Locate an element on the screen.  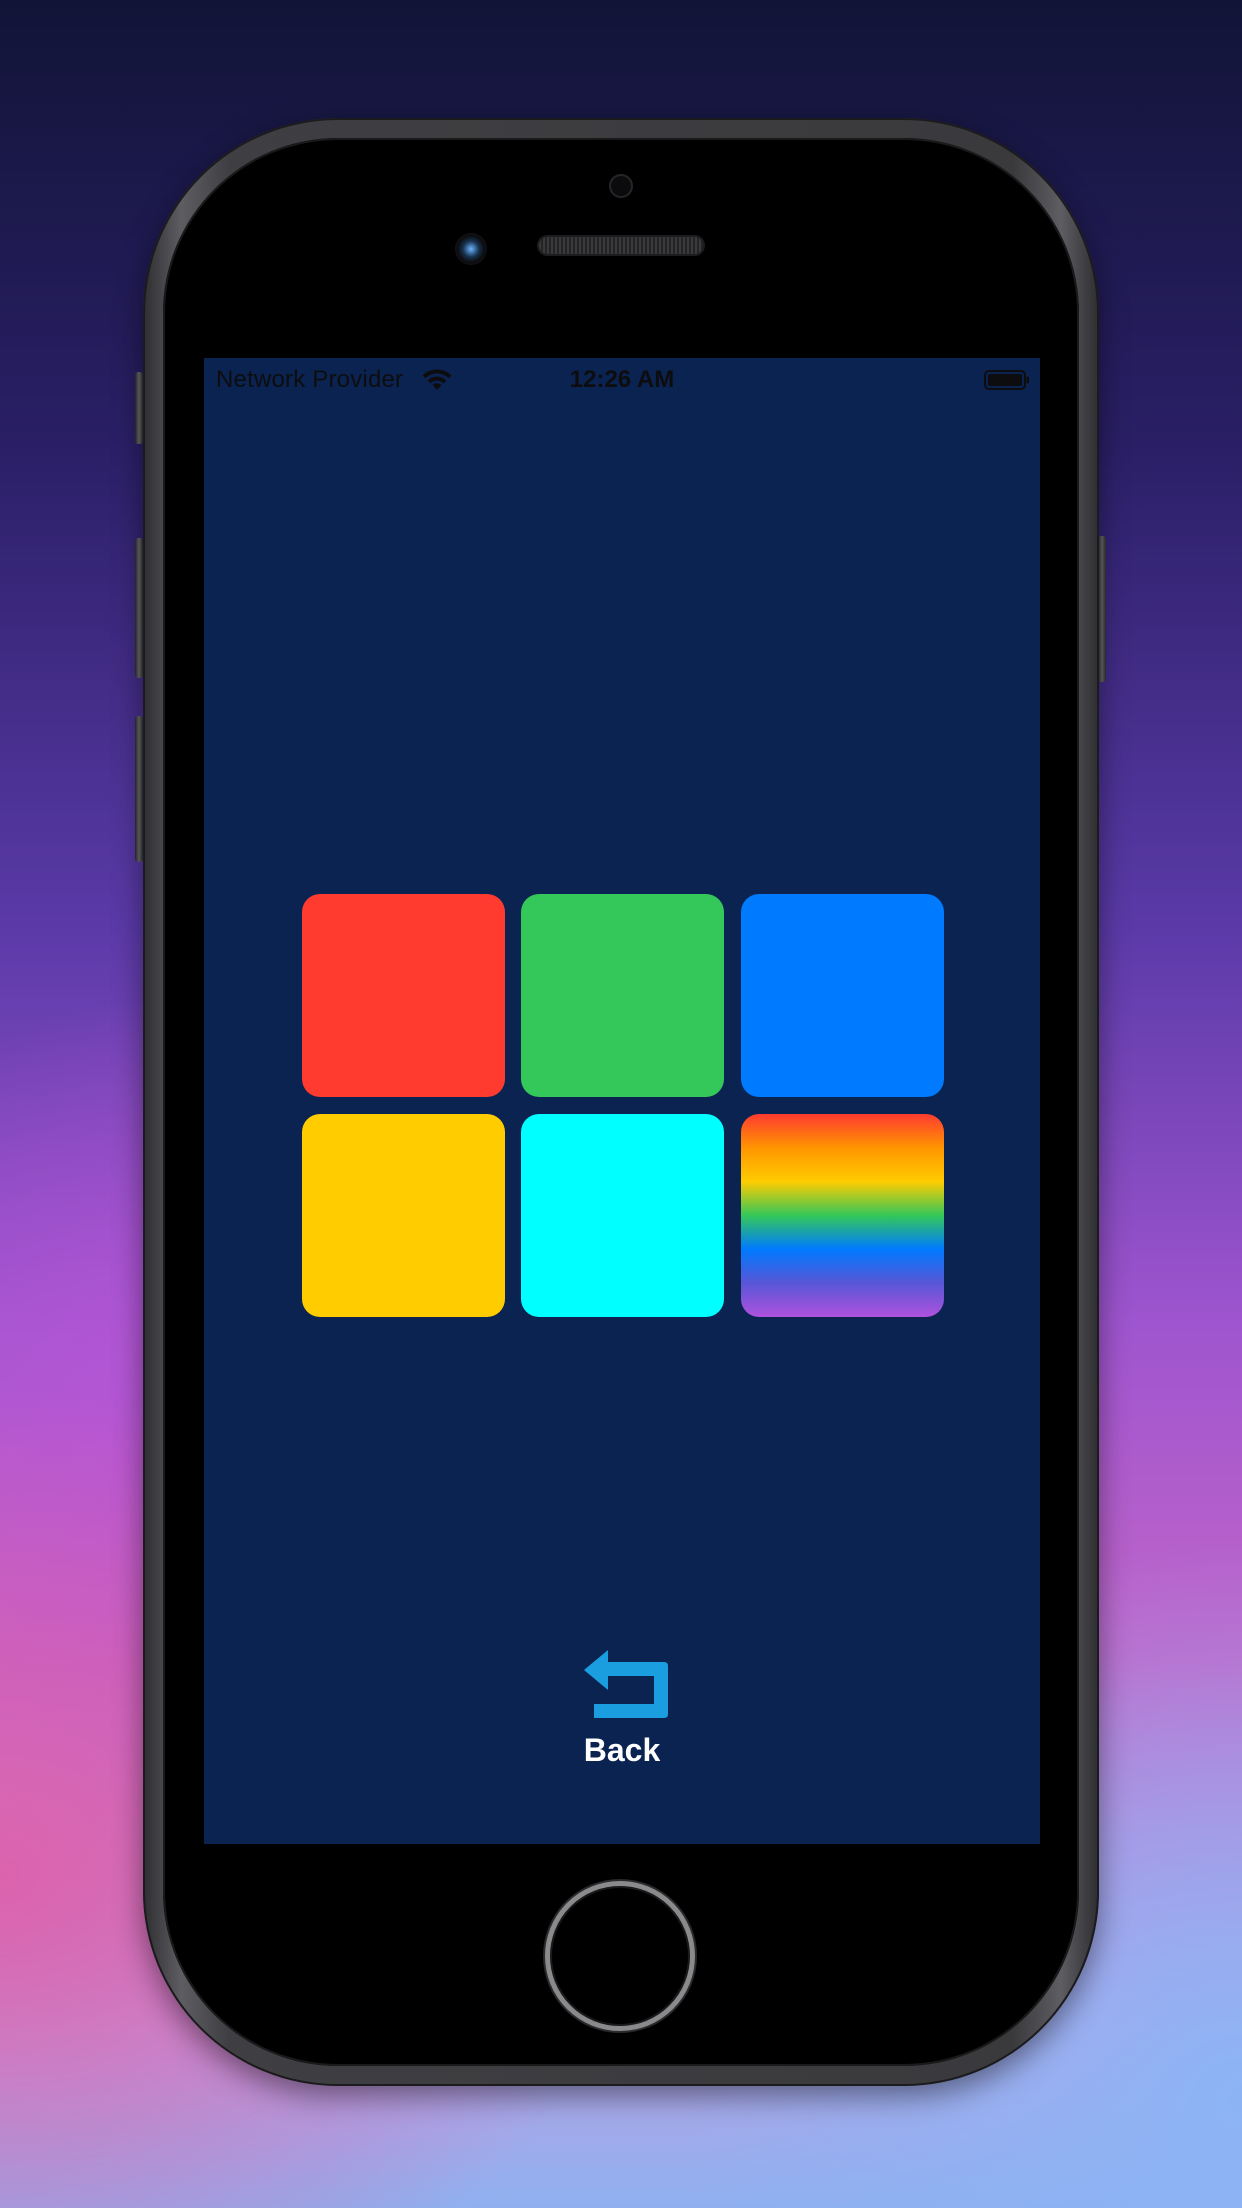
back-button: Back is located at coordinates (622, 1723).